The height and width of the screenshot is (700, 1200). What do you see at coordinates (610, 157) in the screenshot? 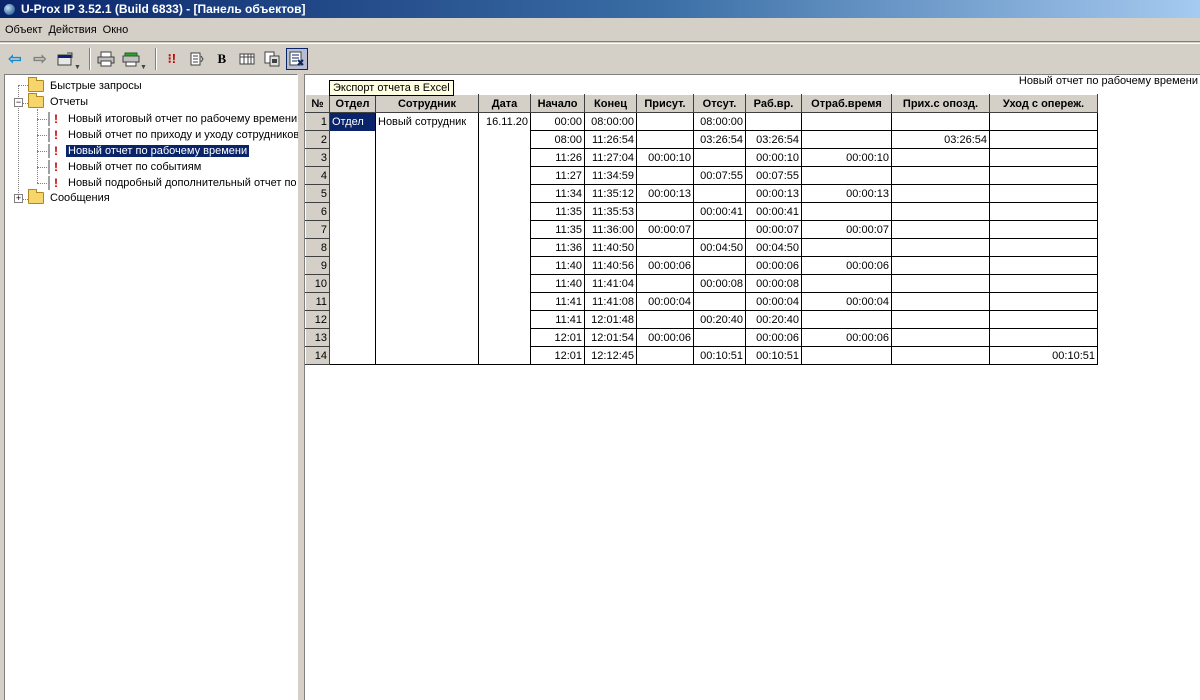
I see `table-cell: 11:27:04` at bounding box center [610, 157].